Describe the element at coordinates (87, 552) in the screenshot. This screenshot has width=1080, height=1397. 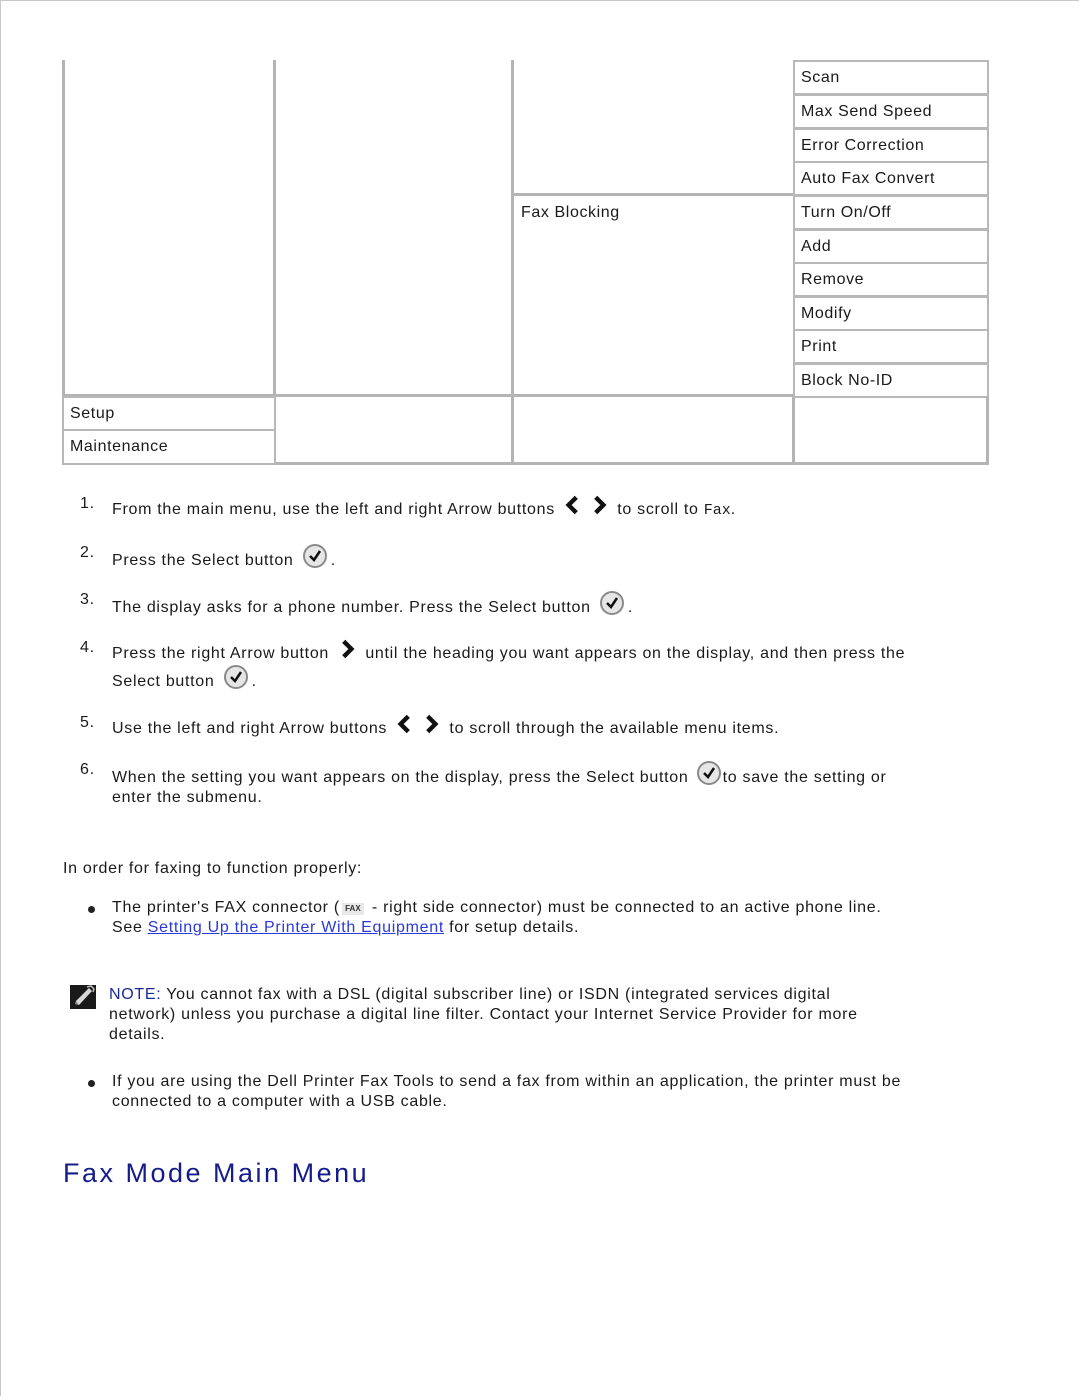
I see `step-number: 2.` at that location.